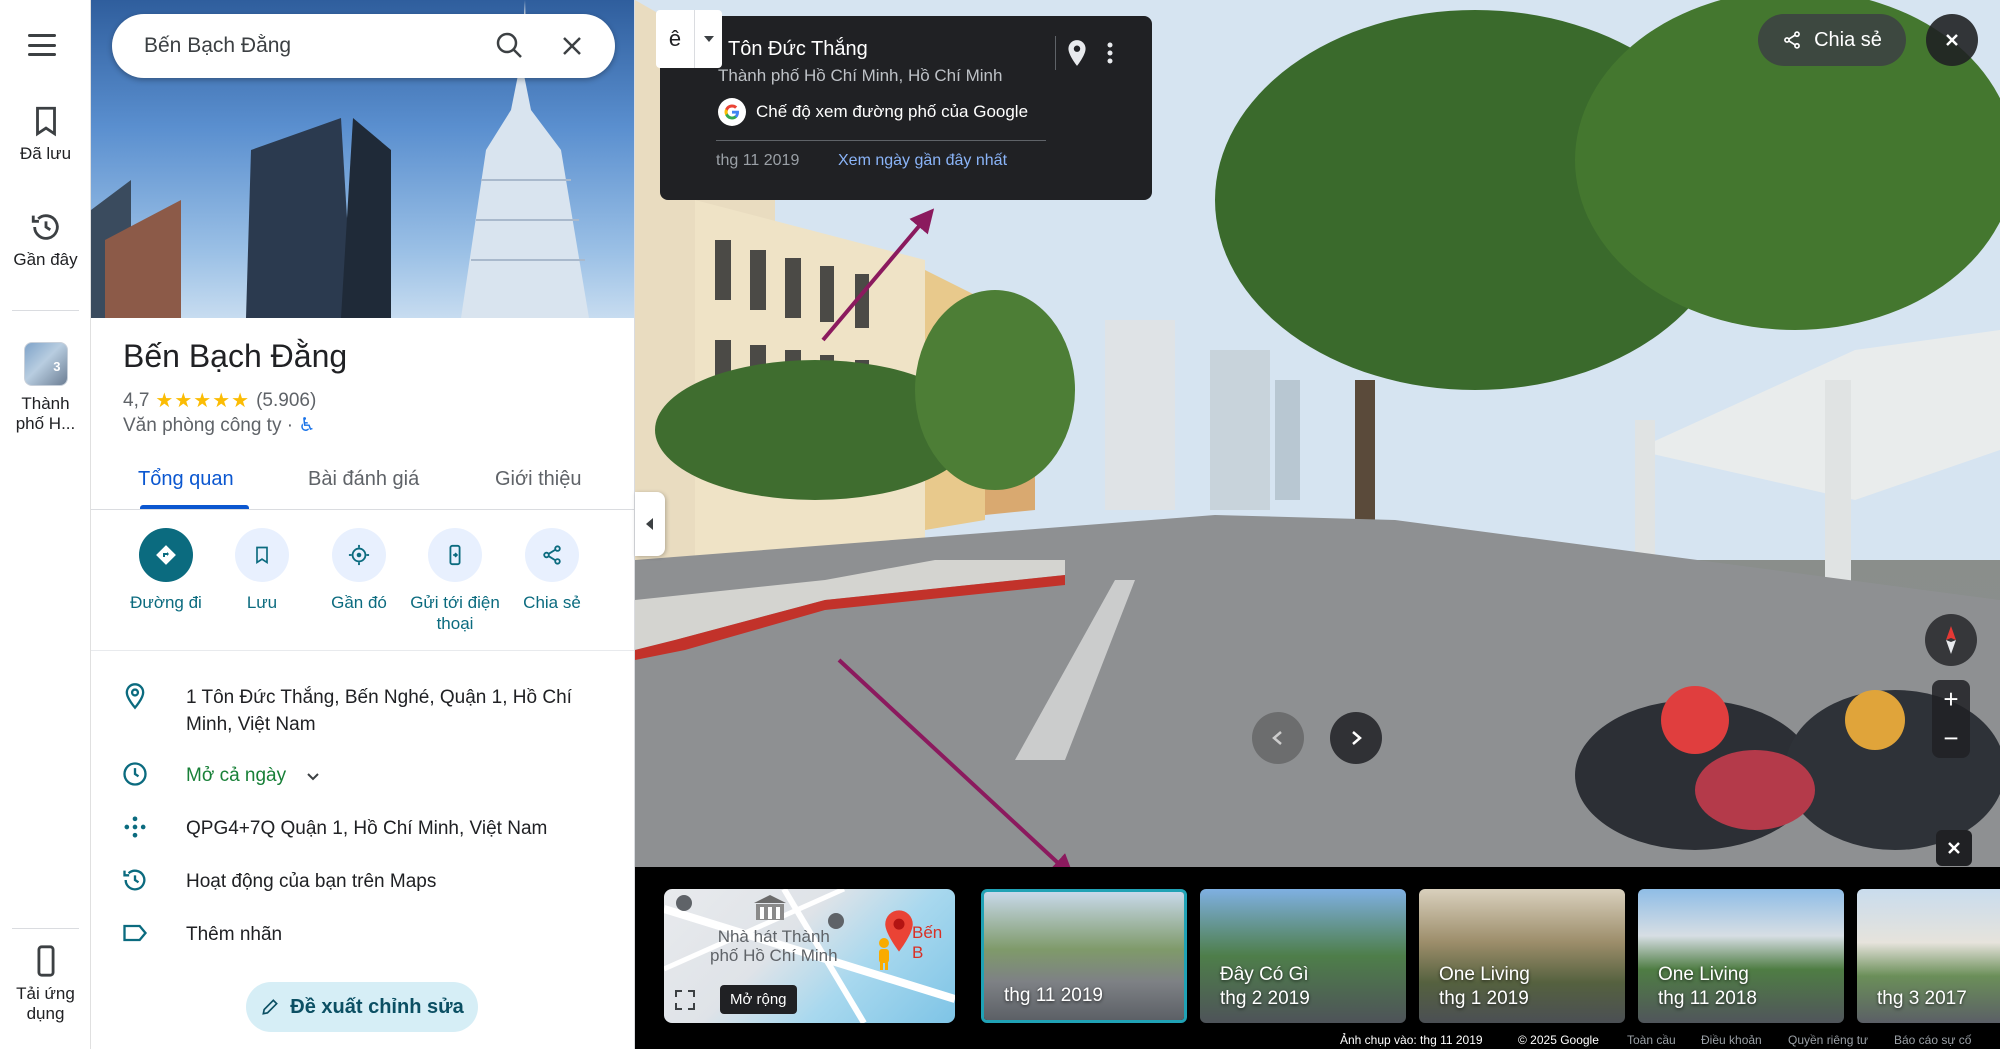 This screenshot has height=1049, width=2000. Describe the element at coordinates (45, 153) in the screenshot. I see `rail-saved-label: Đã lưu` at that location.